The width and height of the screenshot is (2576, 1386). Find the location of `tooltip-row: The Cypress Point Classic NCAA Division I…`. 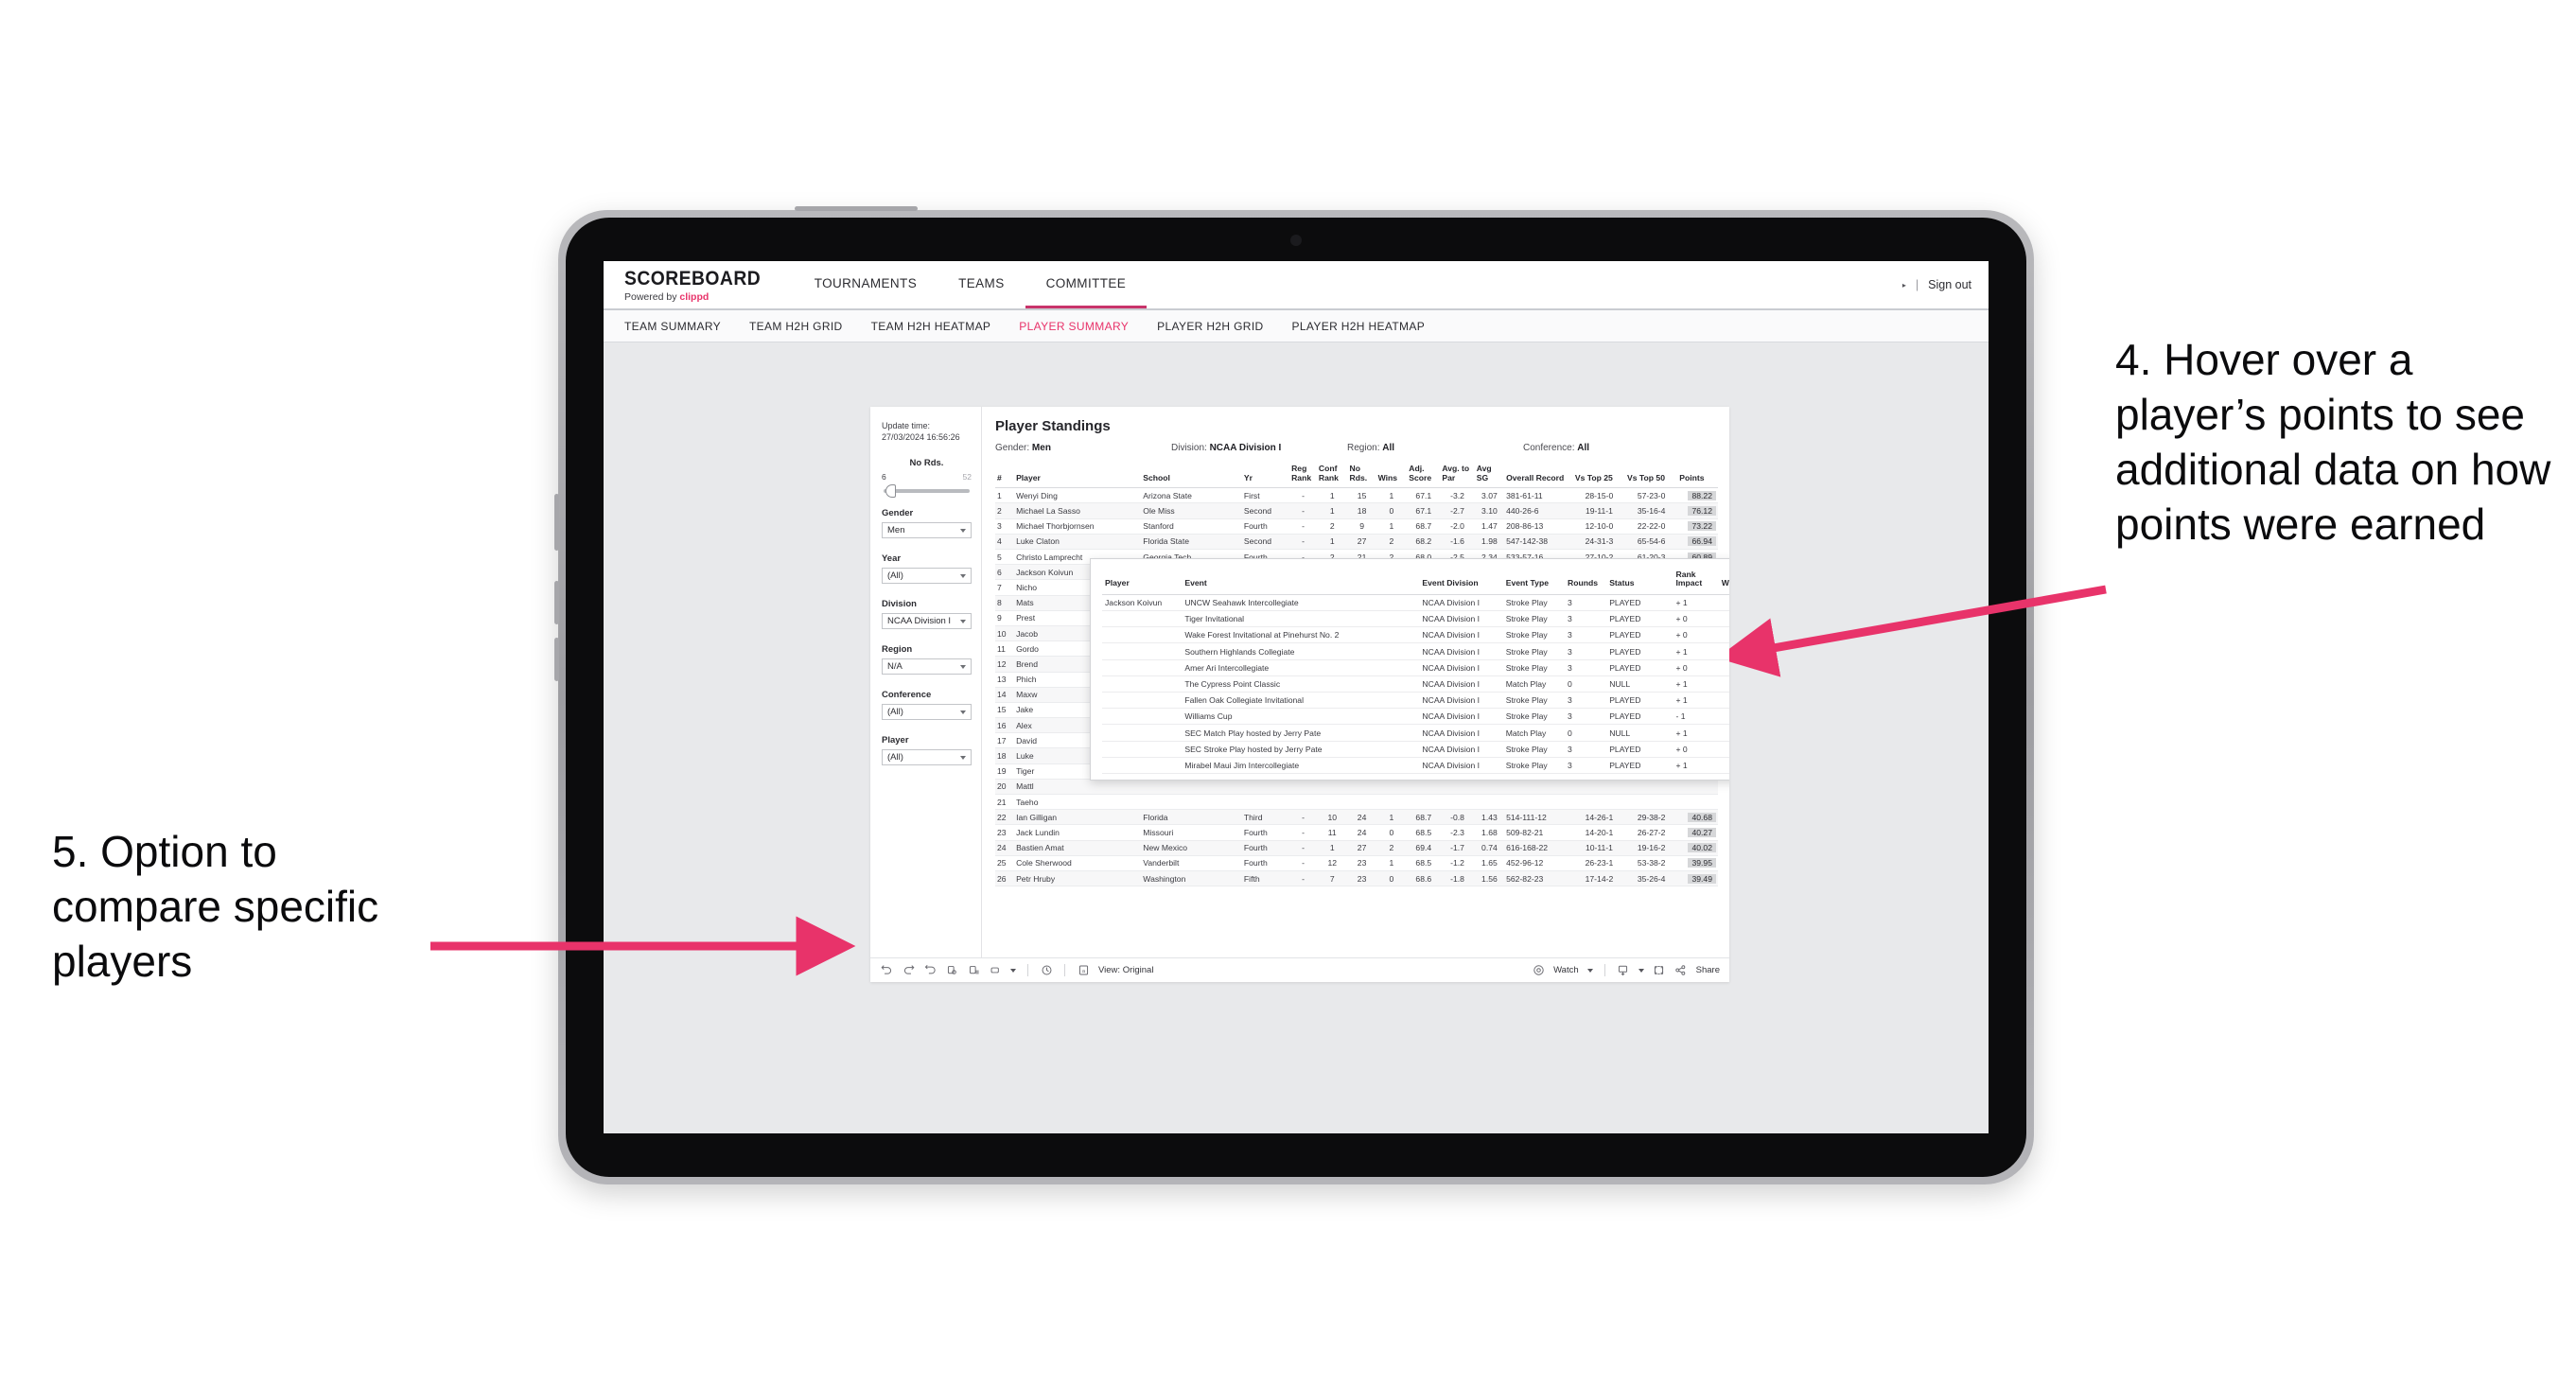

tooltip-row: The Cypress Point Classic NCAA Division I… is located at coordinates (1416, 684).